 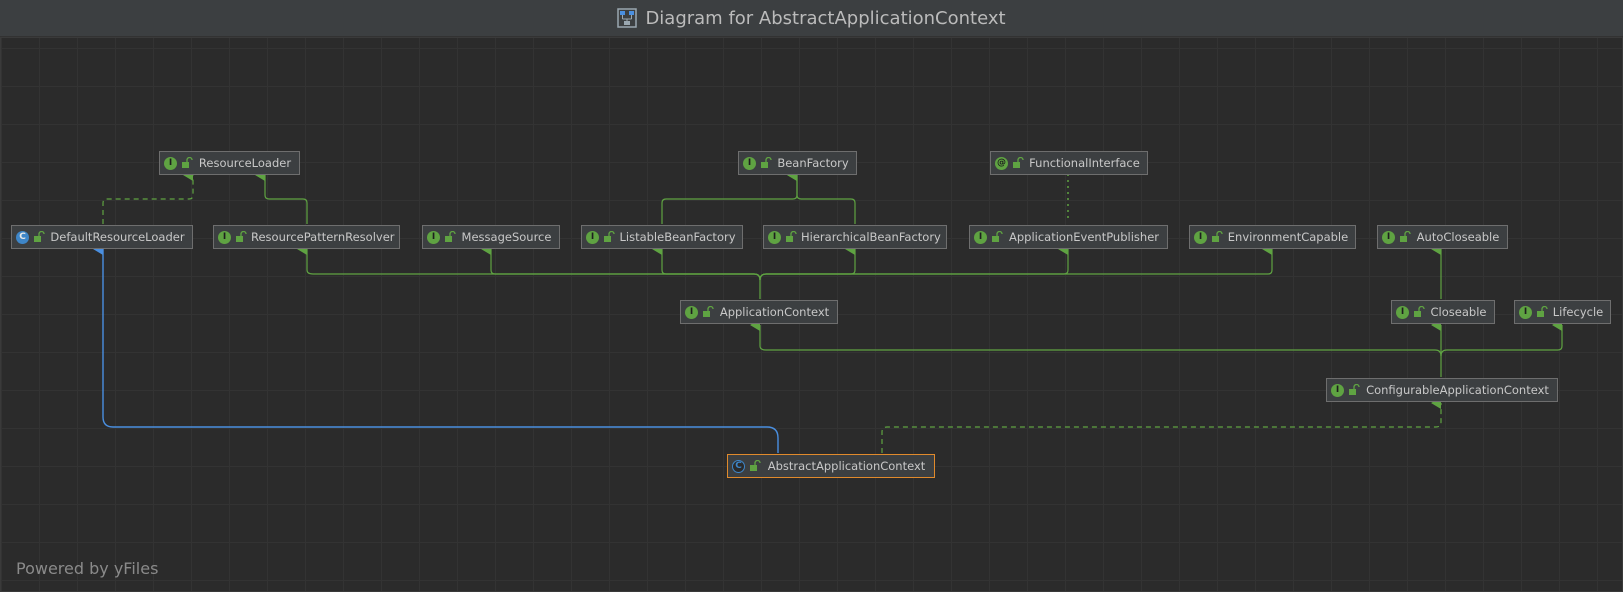 I want to click on edge-applicationcontext-hierarchicalbeanfactory, so click(x=807, y=262).